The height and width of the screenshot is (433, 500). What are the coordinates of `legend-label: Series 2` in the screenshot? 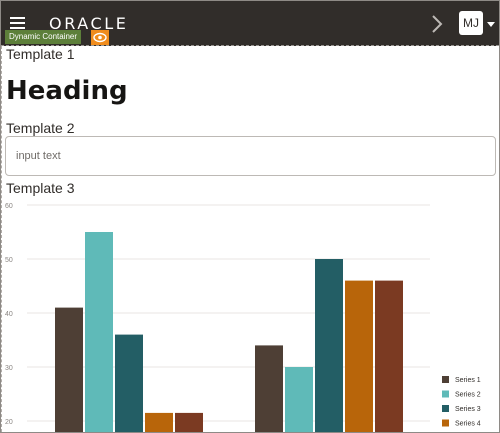 It's located at (468, 395).